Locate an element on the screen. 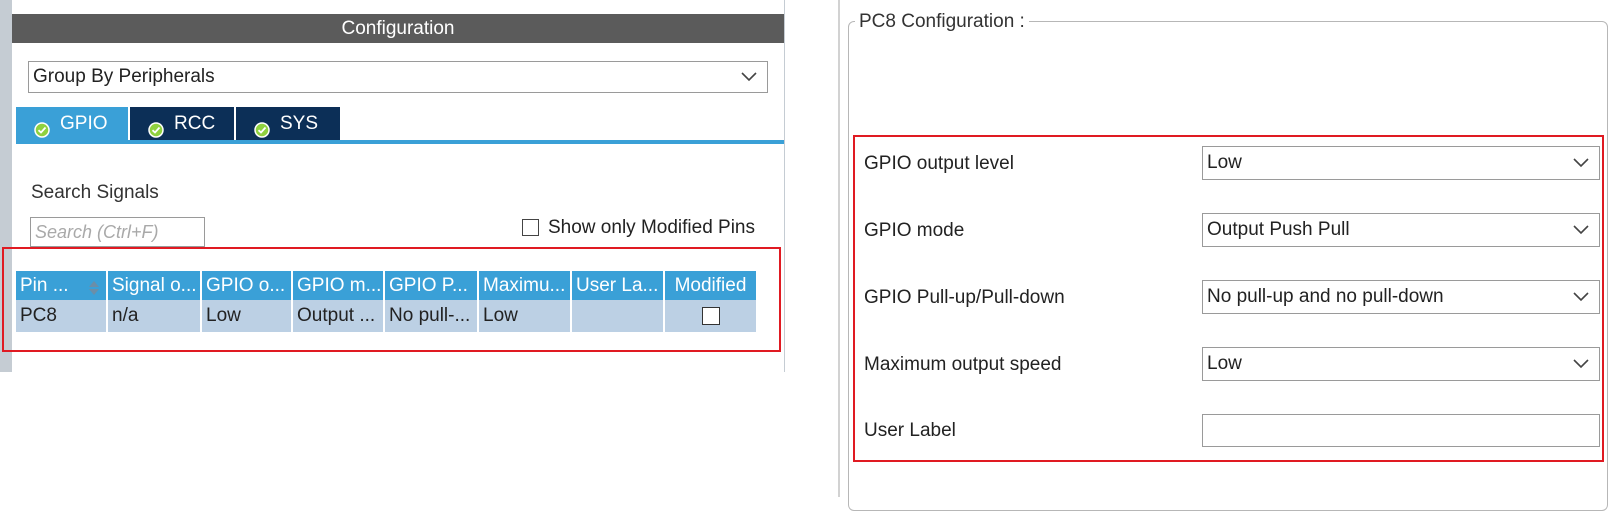 The height and width of the screenshot is (511, 1618). tab-label: RCC is located at coordinates (195, 123).